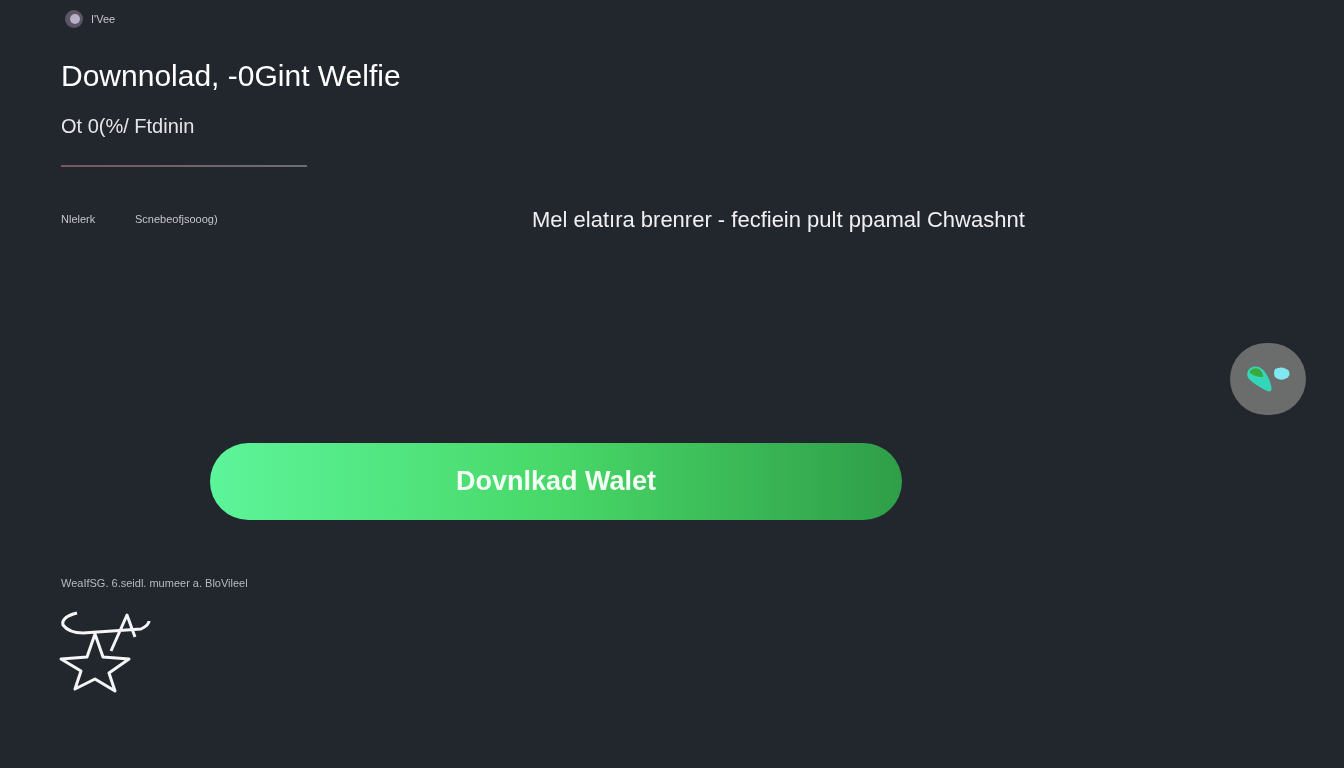  Describe the element at coordinates (778, 219) in the screenshot. I see `tagline: Mel elatıra brenrer - fecfiein pult ppamal Chwashnt` at that location.